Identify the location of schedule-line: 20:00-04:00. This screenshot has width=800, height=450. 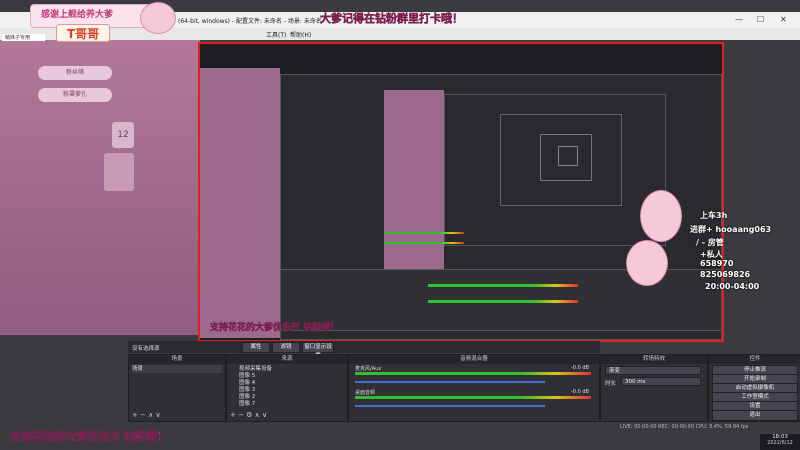
(732, 286).